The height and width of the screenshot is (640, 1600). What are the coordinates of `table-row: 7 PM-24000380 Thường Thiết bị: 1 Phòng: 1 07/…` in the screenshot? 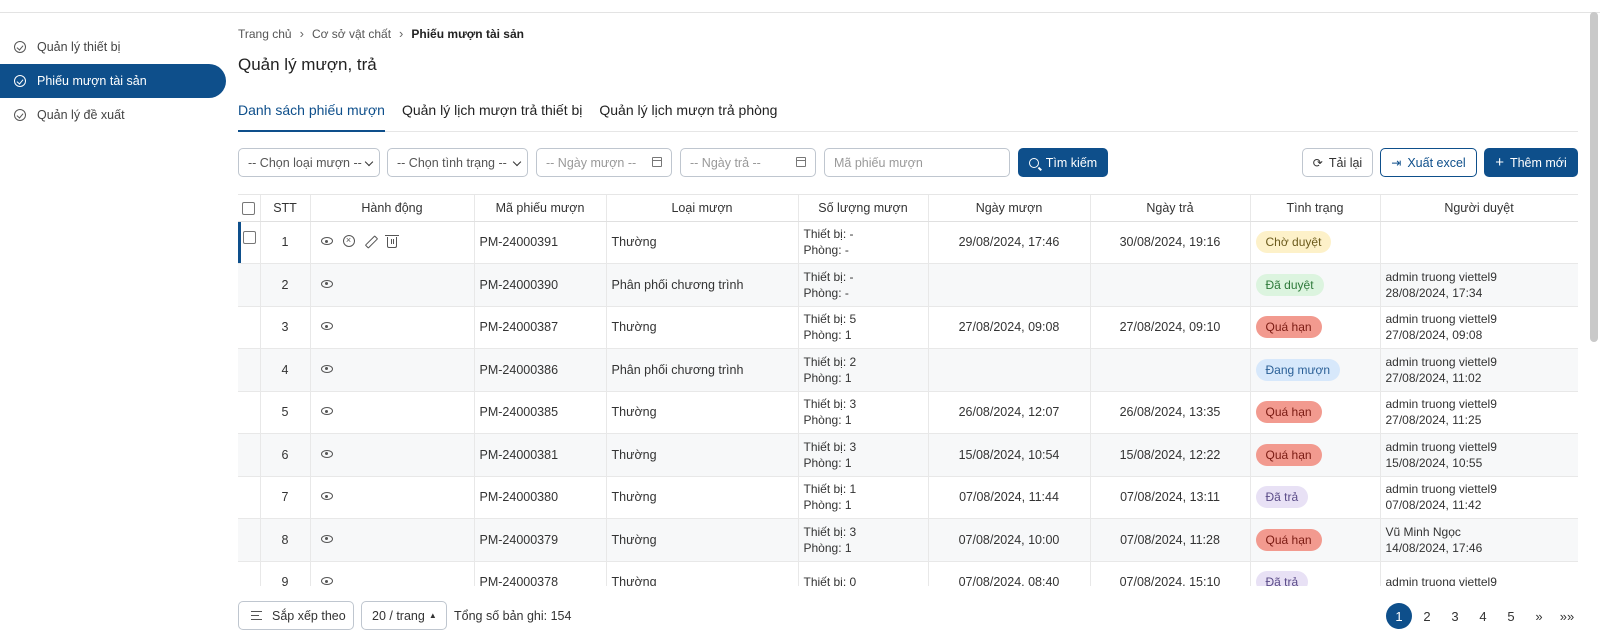 It's located at (908, 497).